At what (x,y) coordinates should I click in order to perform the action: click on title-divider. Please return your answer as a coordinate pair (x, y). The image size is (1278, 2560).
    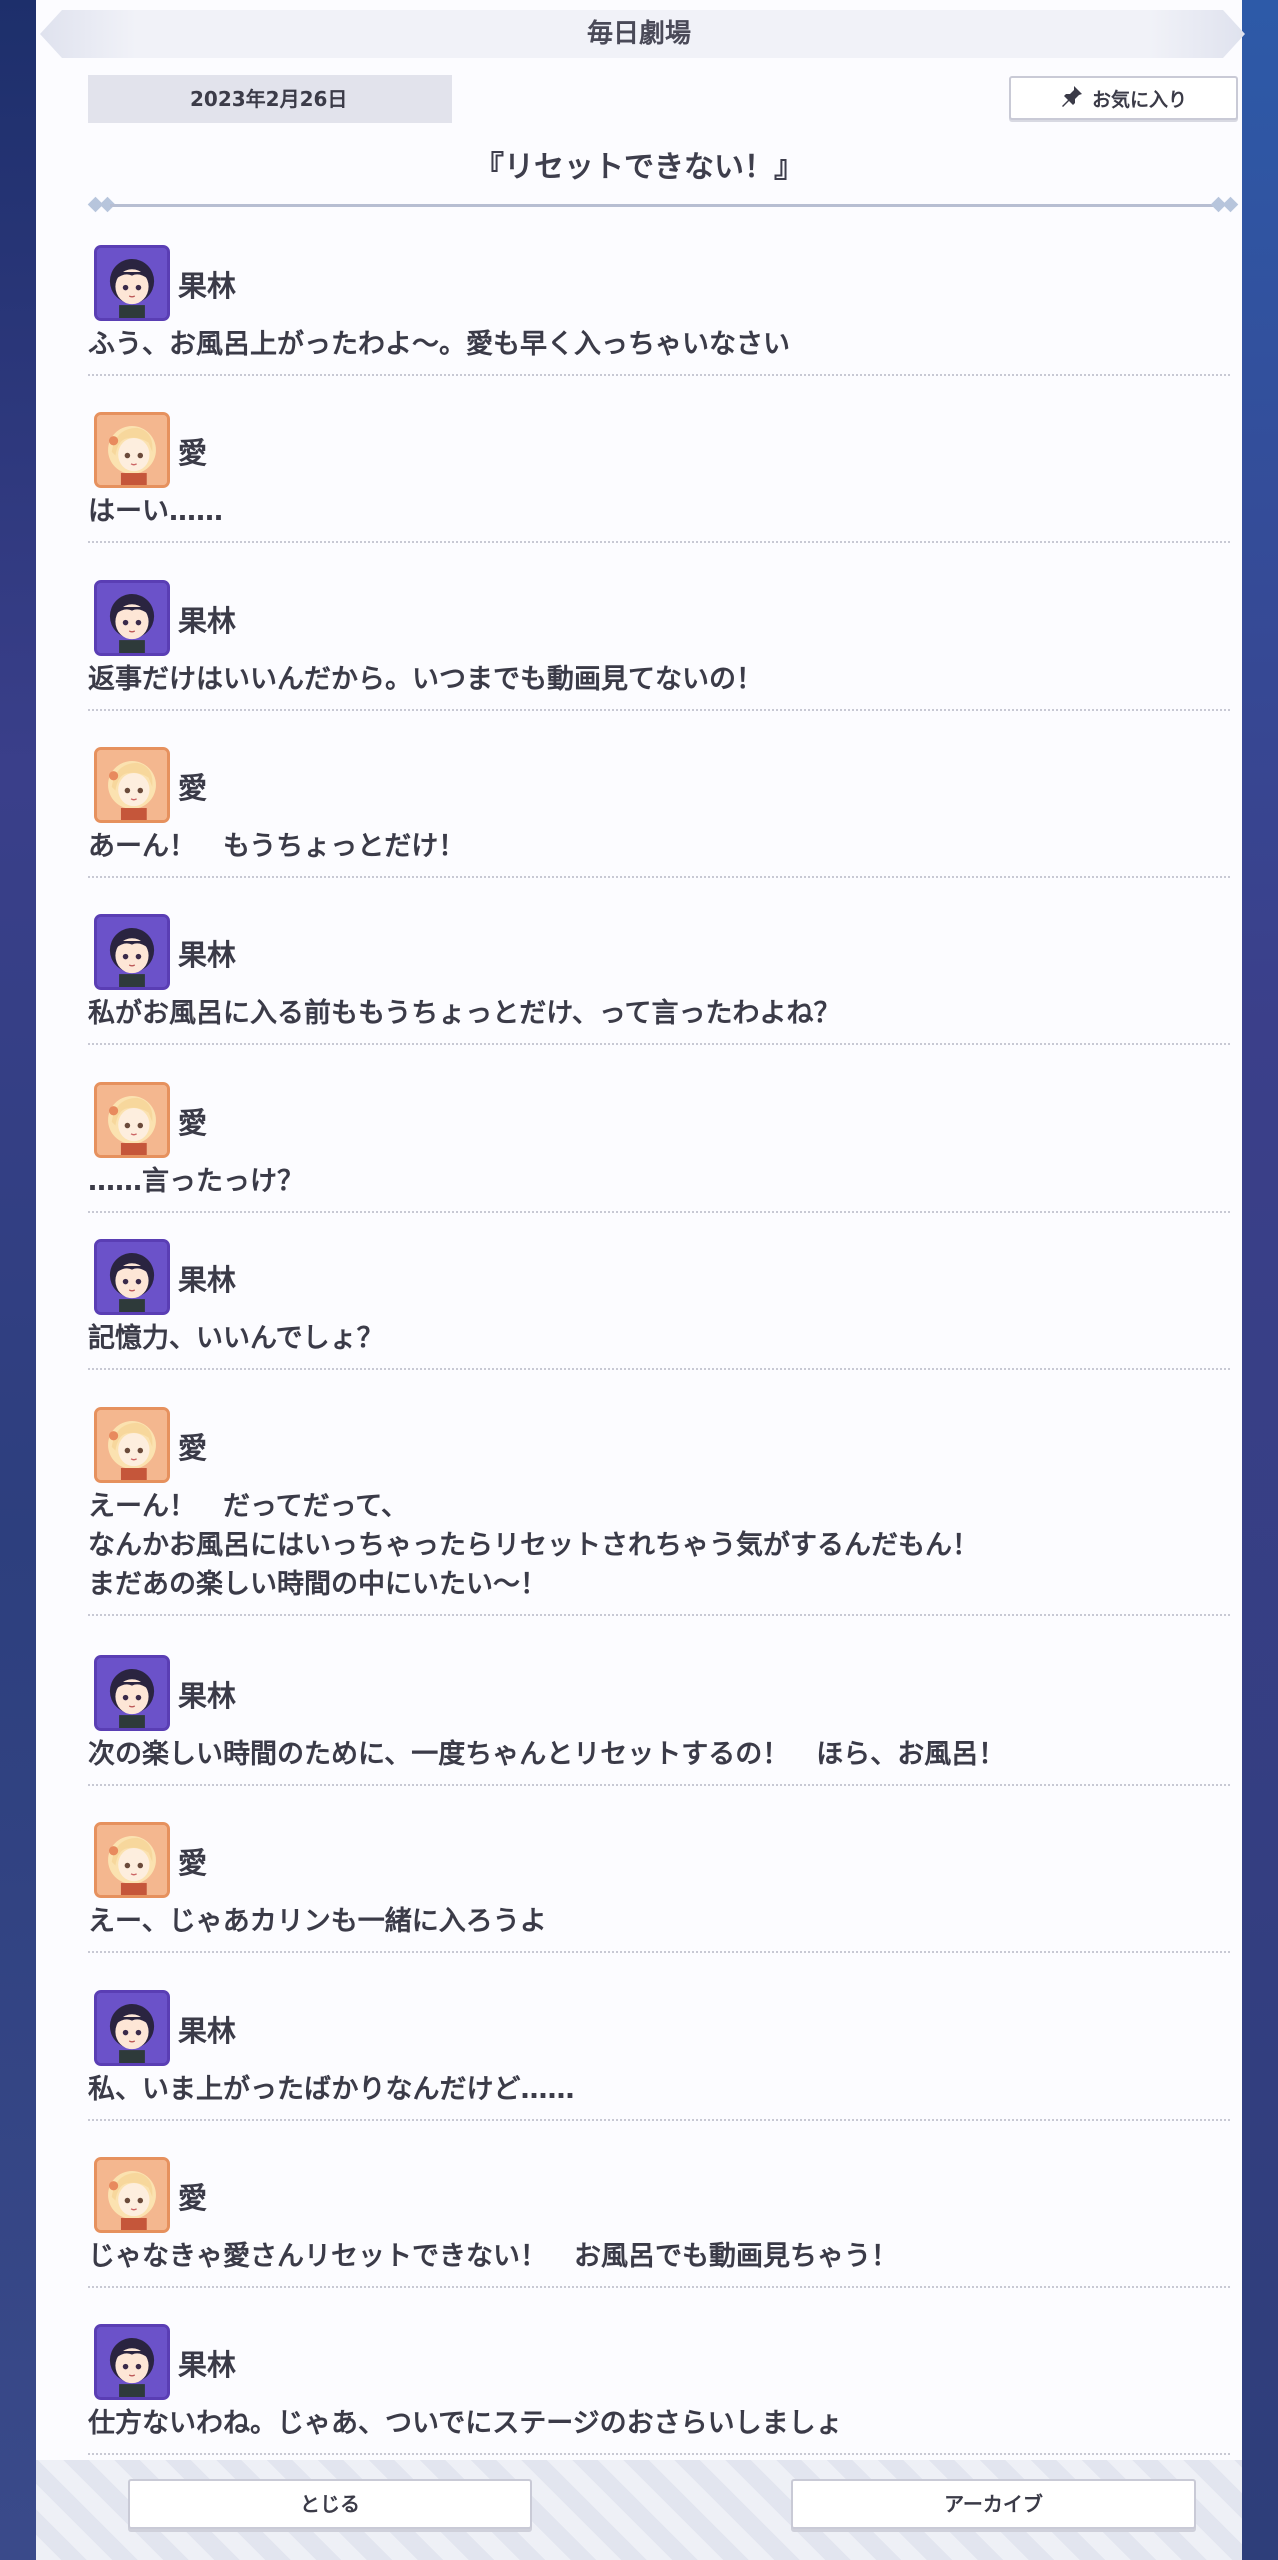
    Looking at the image, I should click on (663, 205).